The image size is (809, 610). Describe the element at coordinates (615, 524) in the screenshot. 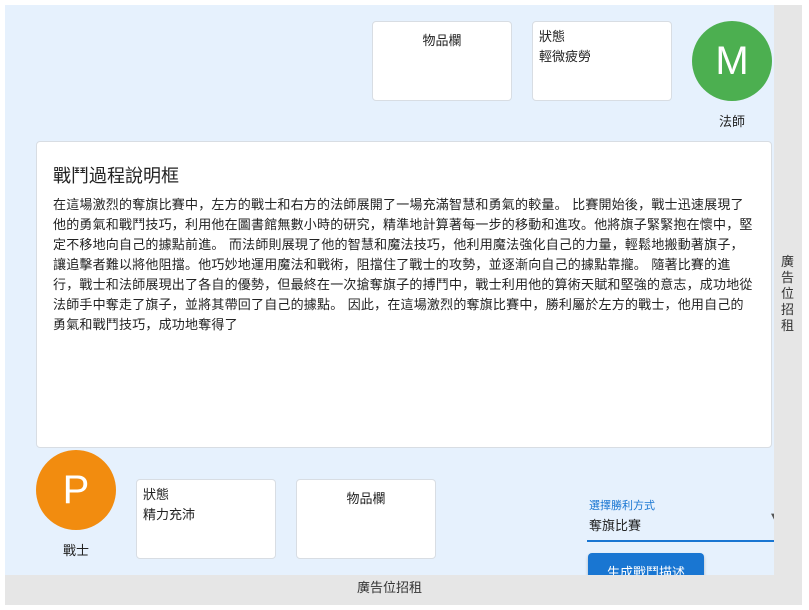

I see `win-mode-value: 奪旗比賽` at that location.